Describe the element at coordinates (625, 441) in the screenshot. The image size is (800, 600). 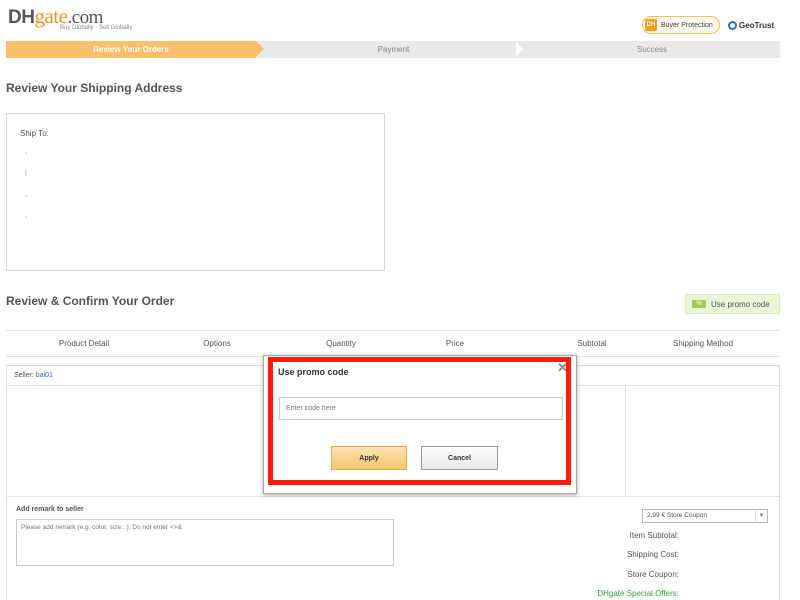
I see `column-divider` at that location.